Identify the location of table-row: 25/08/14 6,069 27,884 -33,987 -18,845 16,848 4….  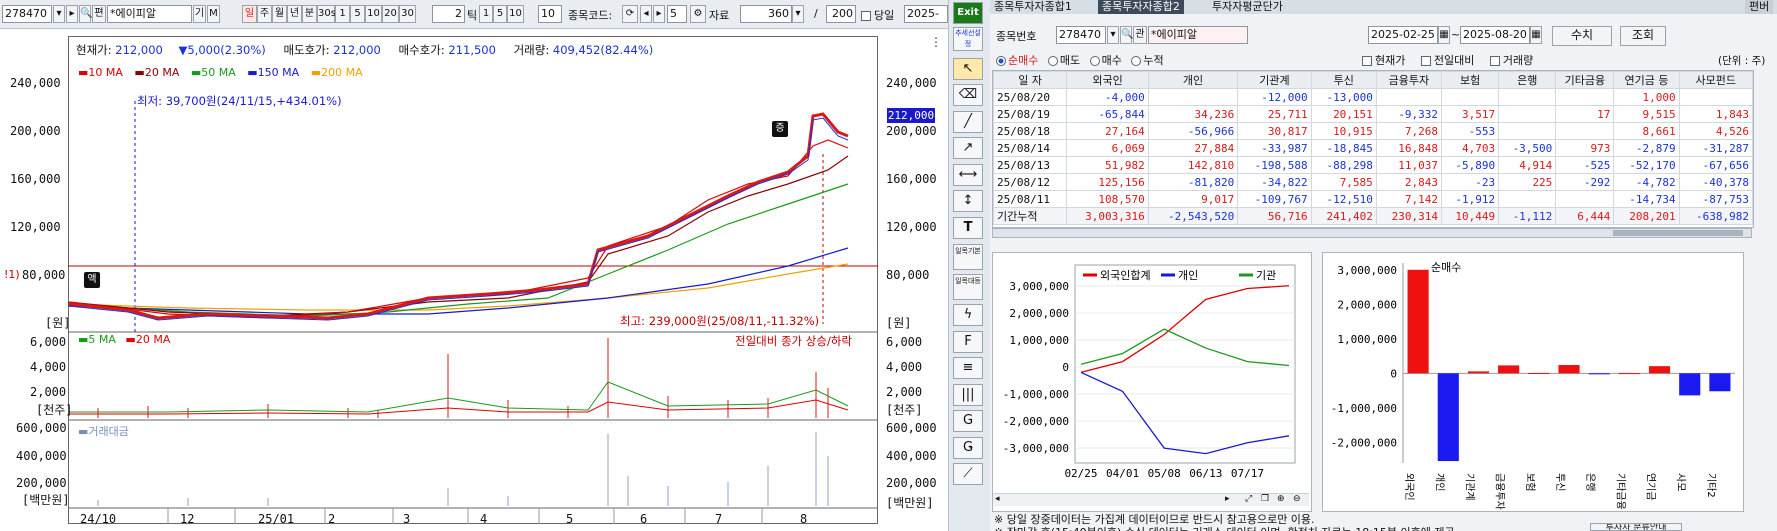
(1373, 148).